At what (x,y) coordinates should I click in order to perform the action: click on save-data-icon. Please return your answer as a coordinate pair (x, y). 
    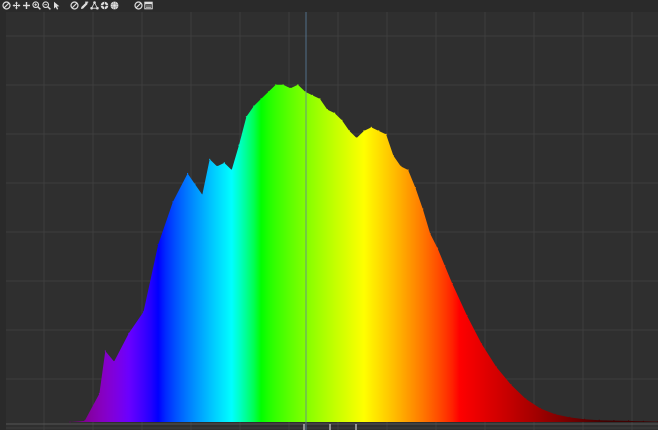
    Looking at the image, I should click on (148, 5).